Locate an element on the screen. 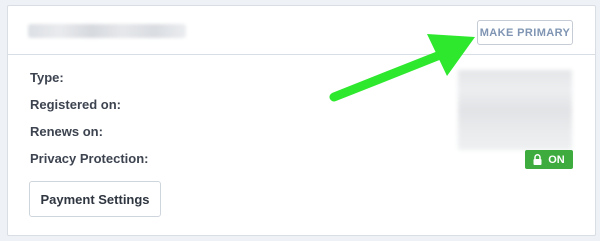 The width and height of the screenshot is (600, 241). privacy-status-badge: ON is located at coordinates (549, 159).